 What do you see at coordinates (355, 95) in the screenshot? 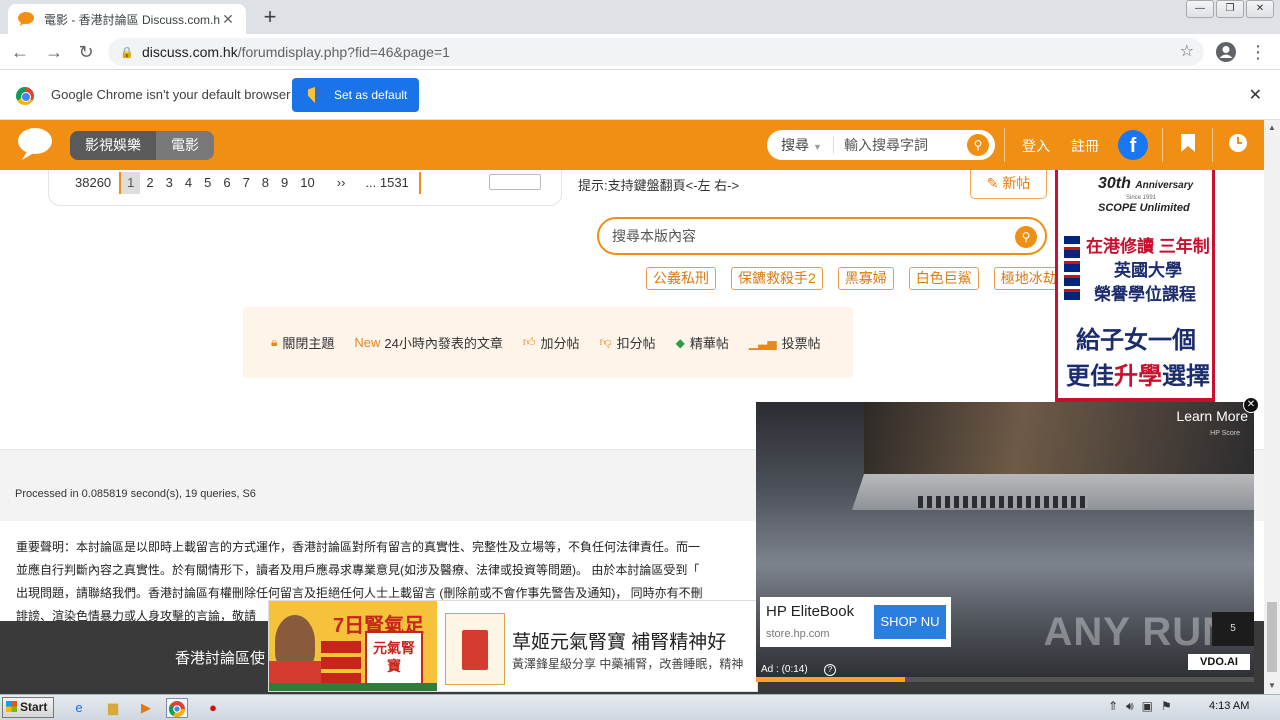
I see `set-as-default-button: Set as default` at bounding box center [355, 95].